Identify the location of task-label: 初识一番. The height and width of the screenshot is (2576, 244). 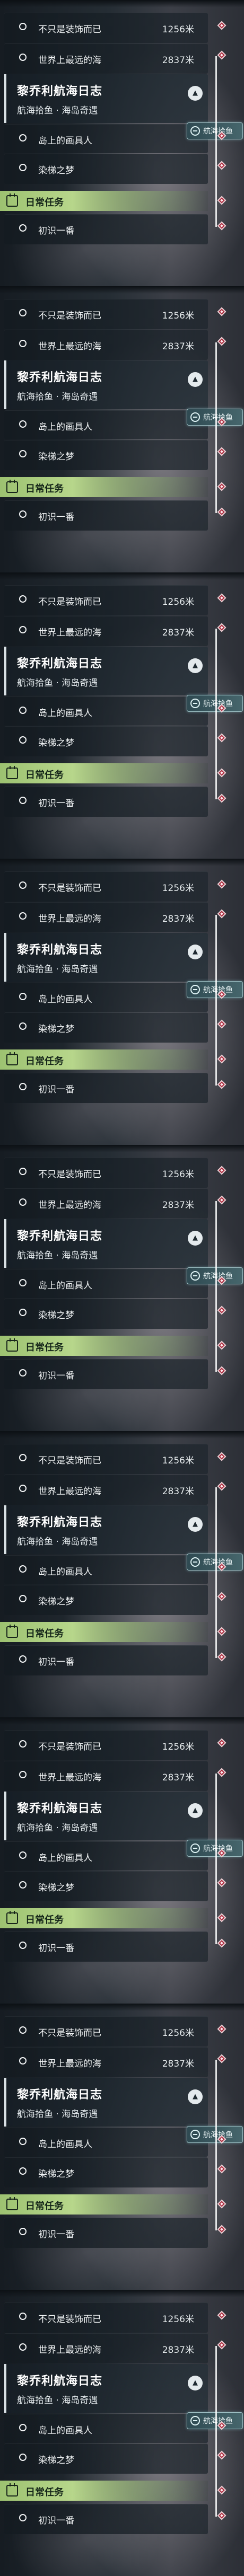
(56, 517).